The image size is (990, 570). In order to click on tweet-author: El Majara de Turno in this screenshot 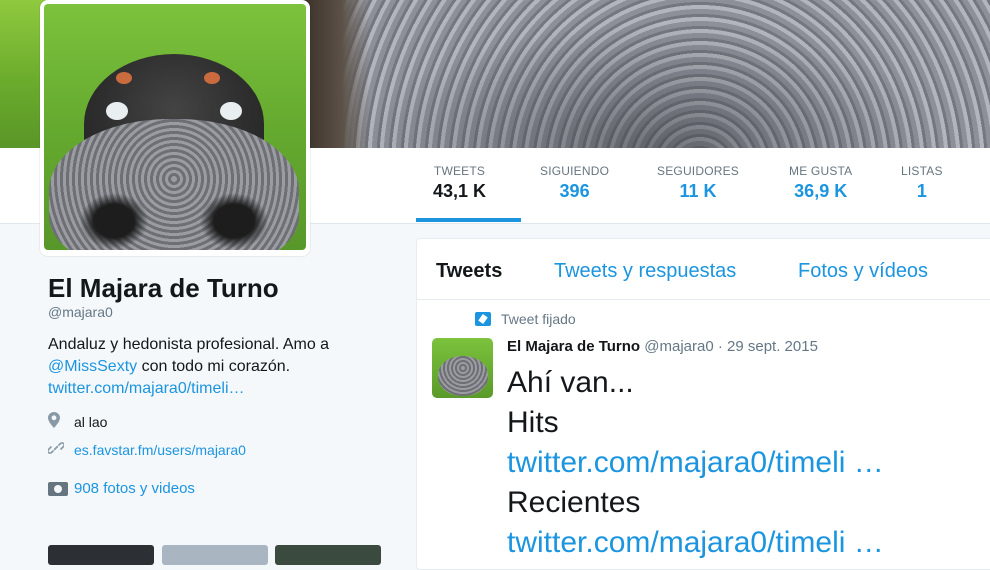, I will do `click(573, 346)`.